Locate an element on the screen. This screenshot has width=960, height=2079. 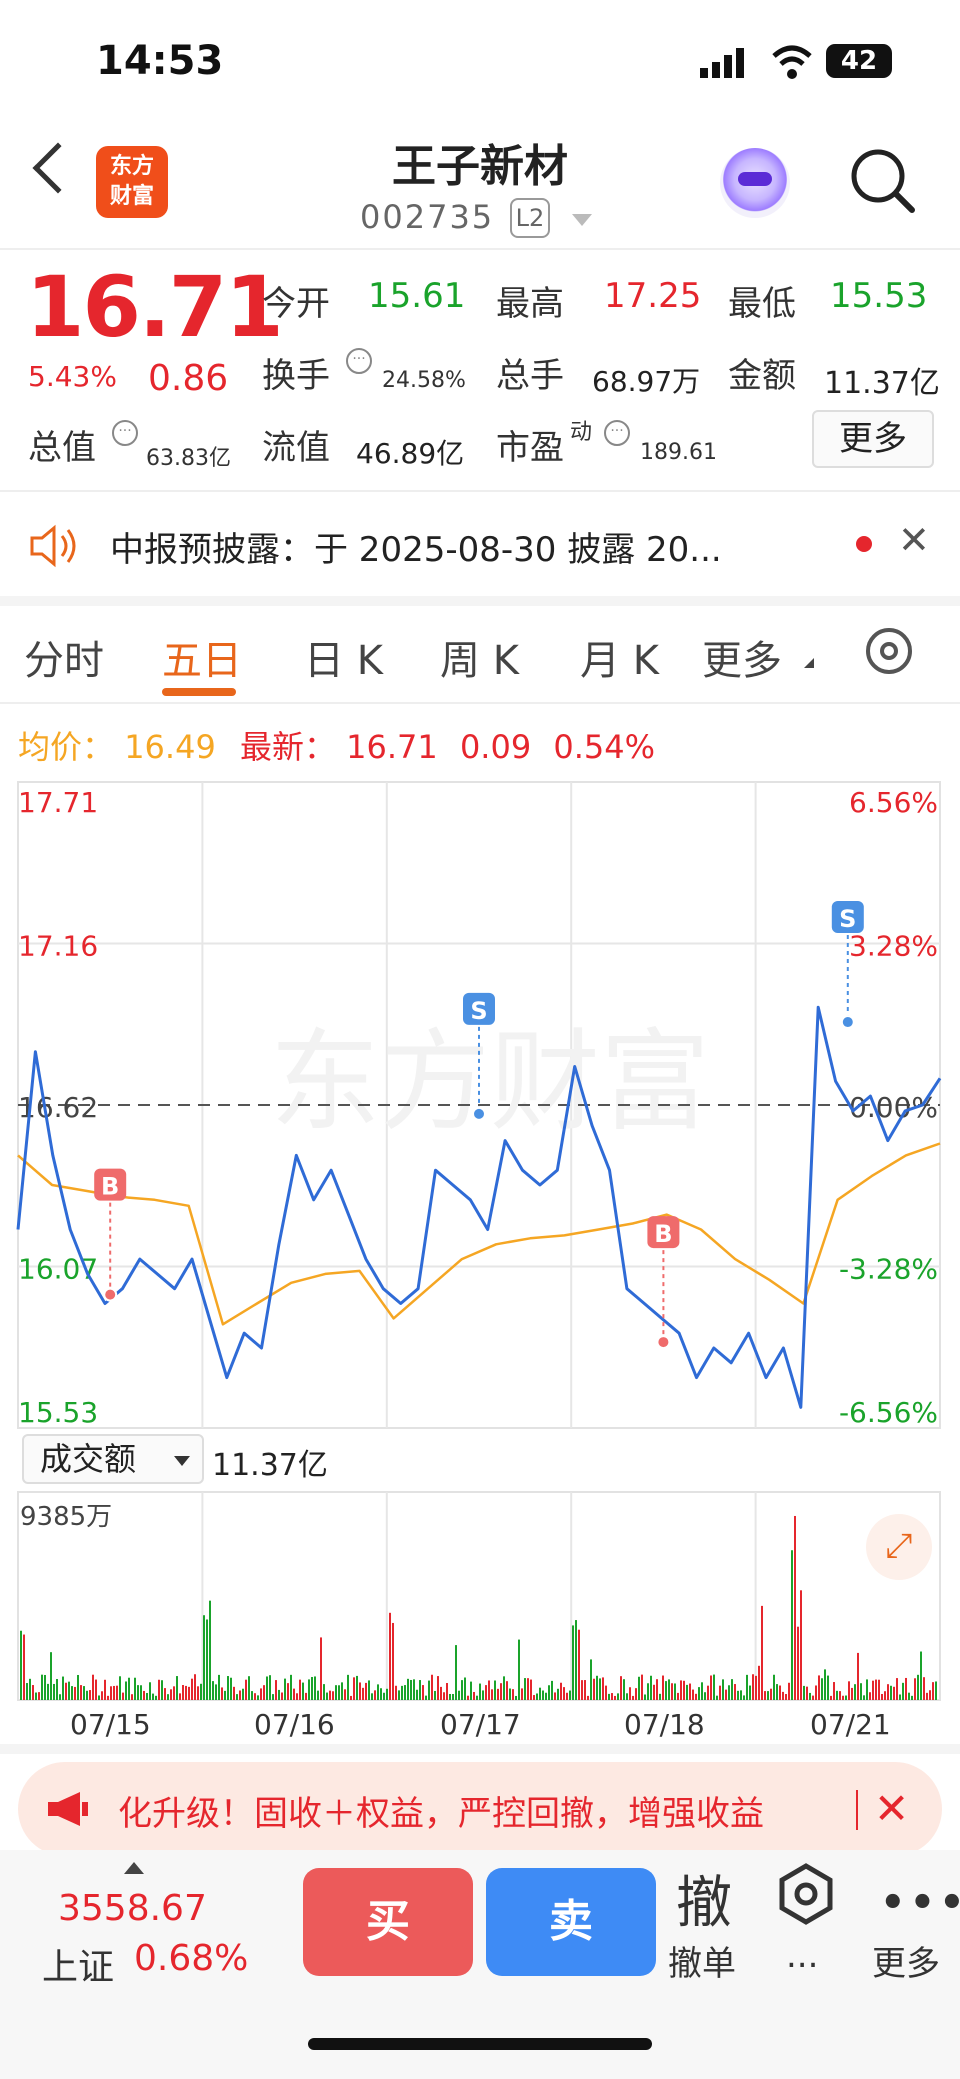
ad-text: 化升级！固收＋权益，严控回撤，增强收益 is located at coordinates (485, 1810).